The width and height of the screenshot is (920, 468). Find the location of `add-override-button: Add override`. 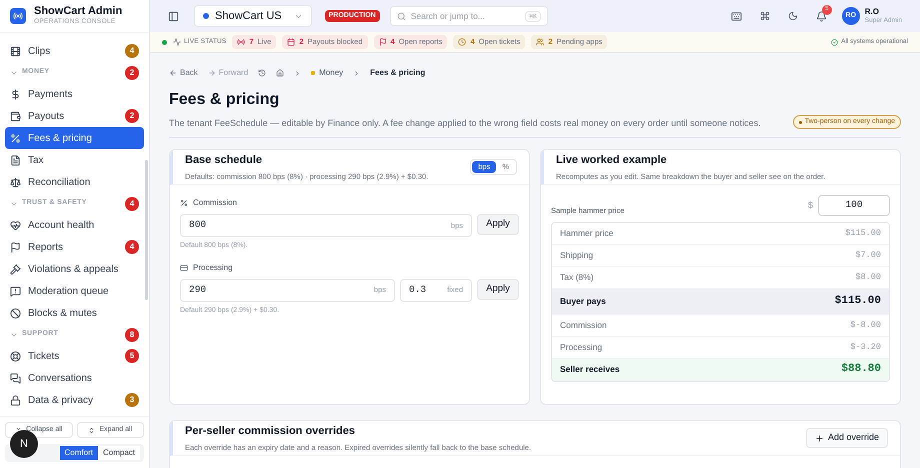

add-override-button: Add override is located at coordinates (847, 438).